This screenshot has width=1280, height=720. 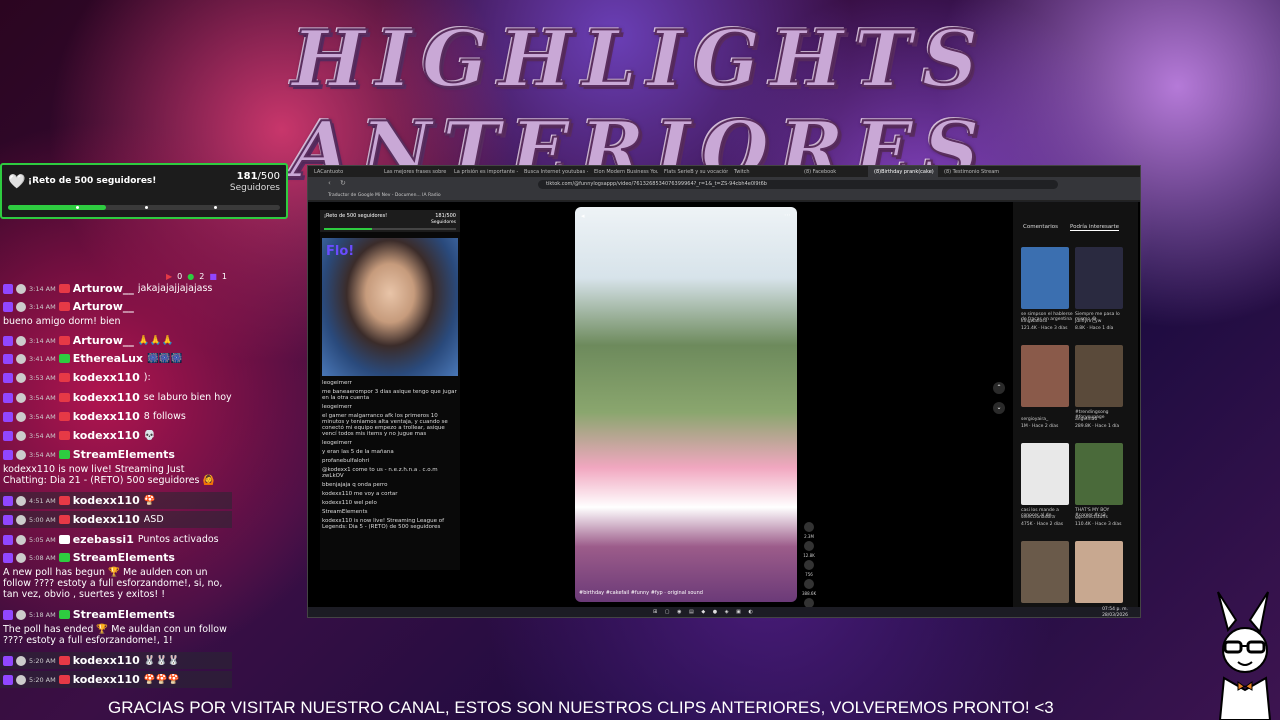 What do you see at coordinates (356, 216) in the screenshot?
I see `nested-goal-title: ¡Reto de 500 seguidores!` at bounding box center [356, 216].